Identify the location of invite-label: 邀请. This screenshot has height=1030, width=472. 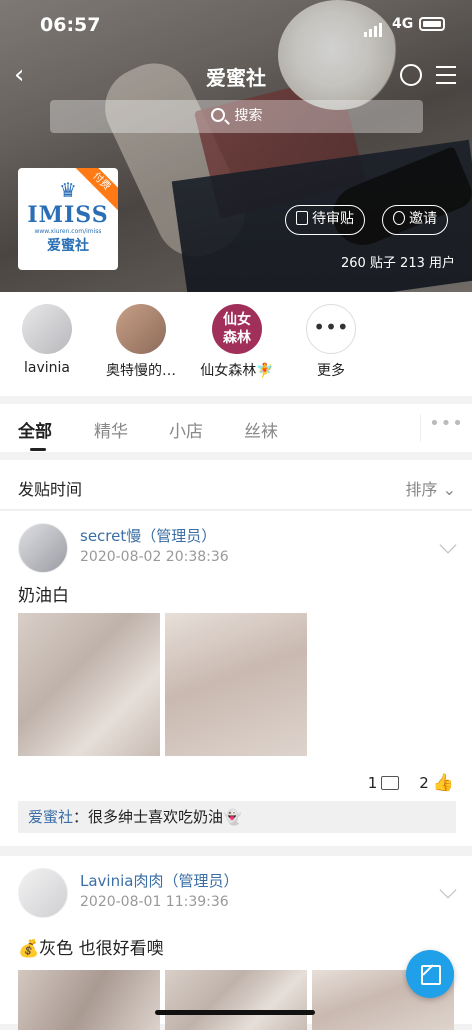
(423, 219).